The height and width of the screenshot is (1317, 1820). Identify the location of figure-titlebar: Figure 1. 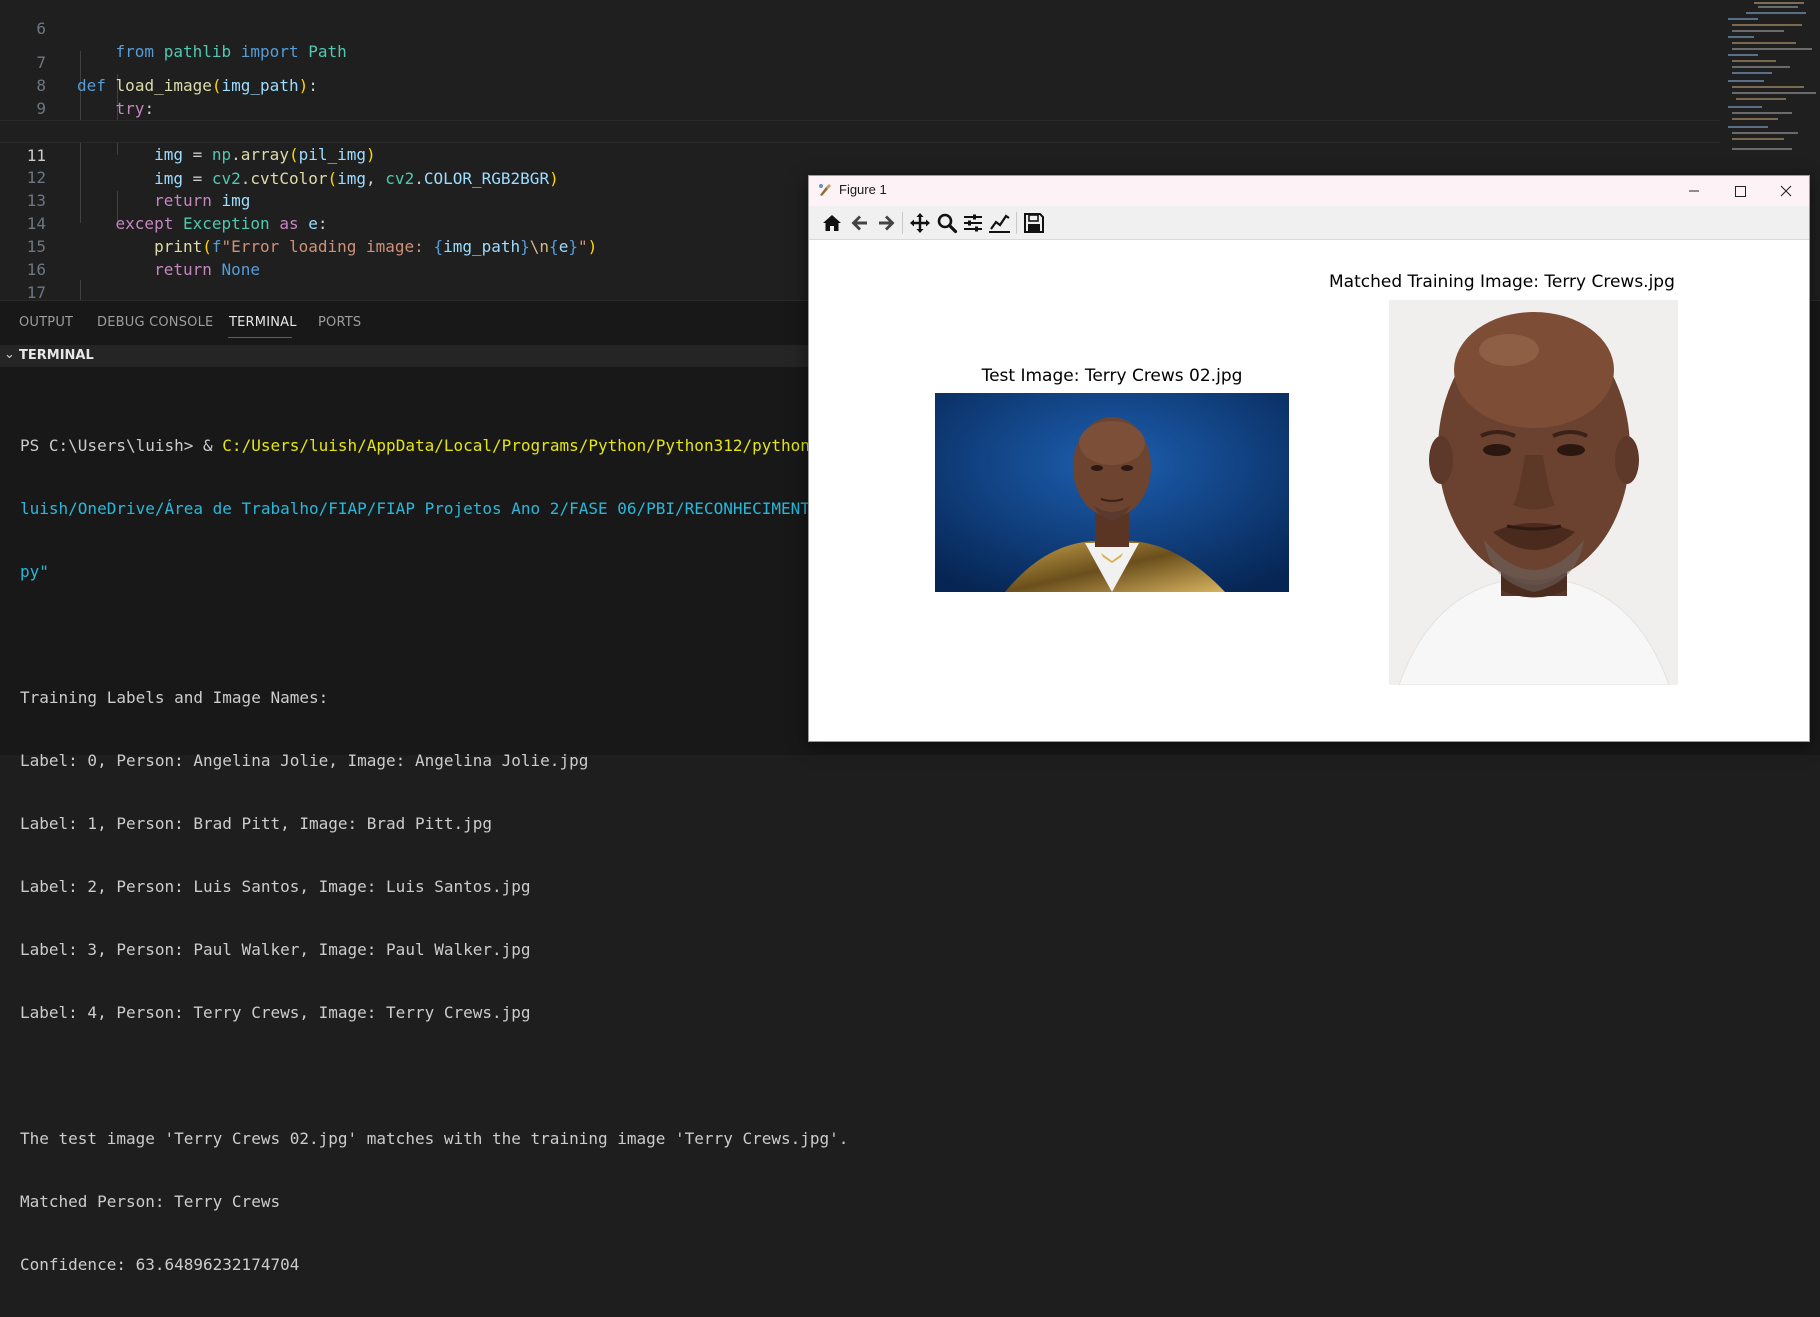
(1309, 191).